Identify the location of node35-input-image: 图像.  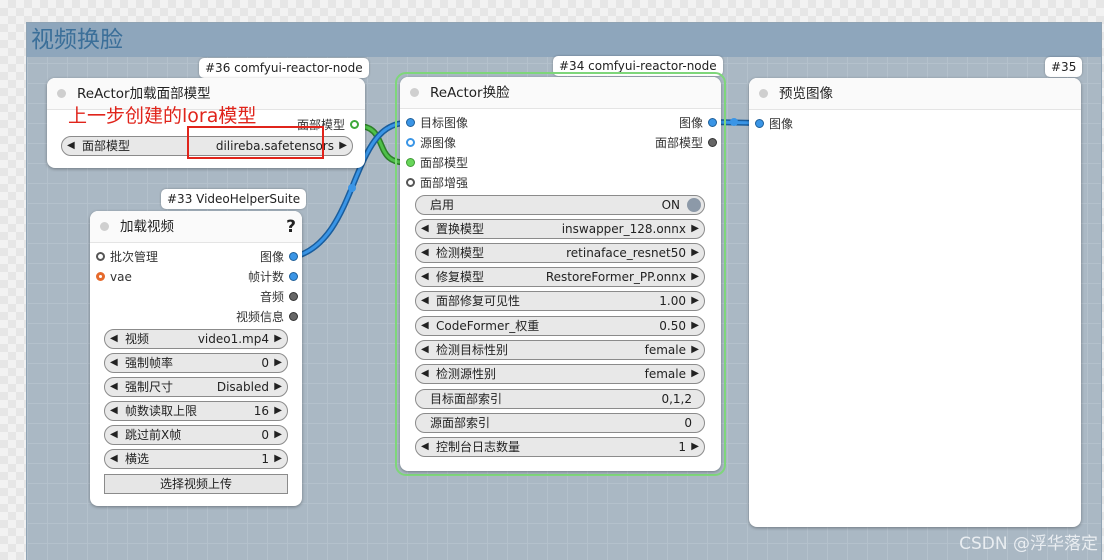
(774, 124).